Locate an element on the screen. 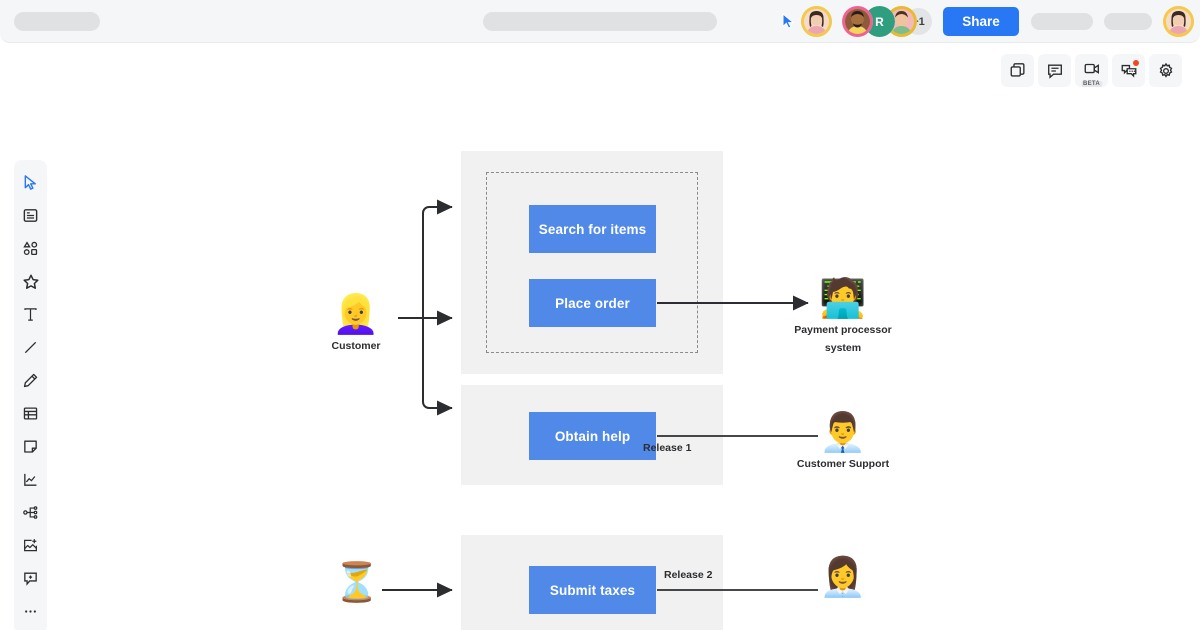  actor-customer: 👱‍♀️ Customer is located at coordinates (356, 323).